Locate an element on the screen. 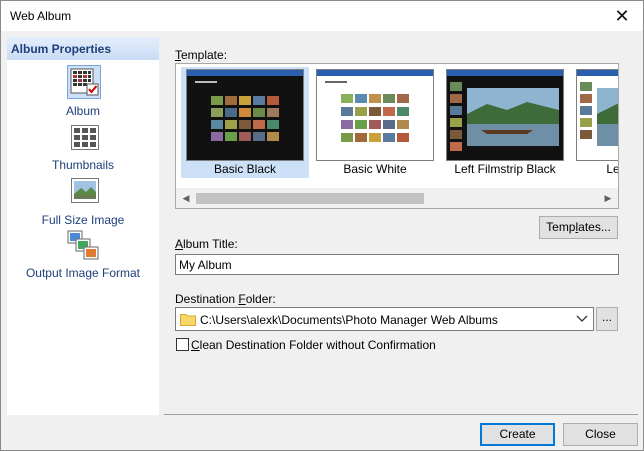  output-format-icon is located at coordinates (83, 246).